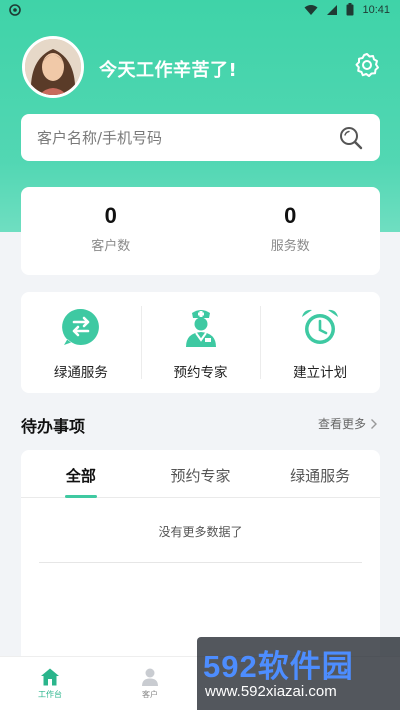 The image size is (400, 710). I want to click on tab-all: 全部, so click(81, 473).